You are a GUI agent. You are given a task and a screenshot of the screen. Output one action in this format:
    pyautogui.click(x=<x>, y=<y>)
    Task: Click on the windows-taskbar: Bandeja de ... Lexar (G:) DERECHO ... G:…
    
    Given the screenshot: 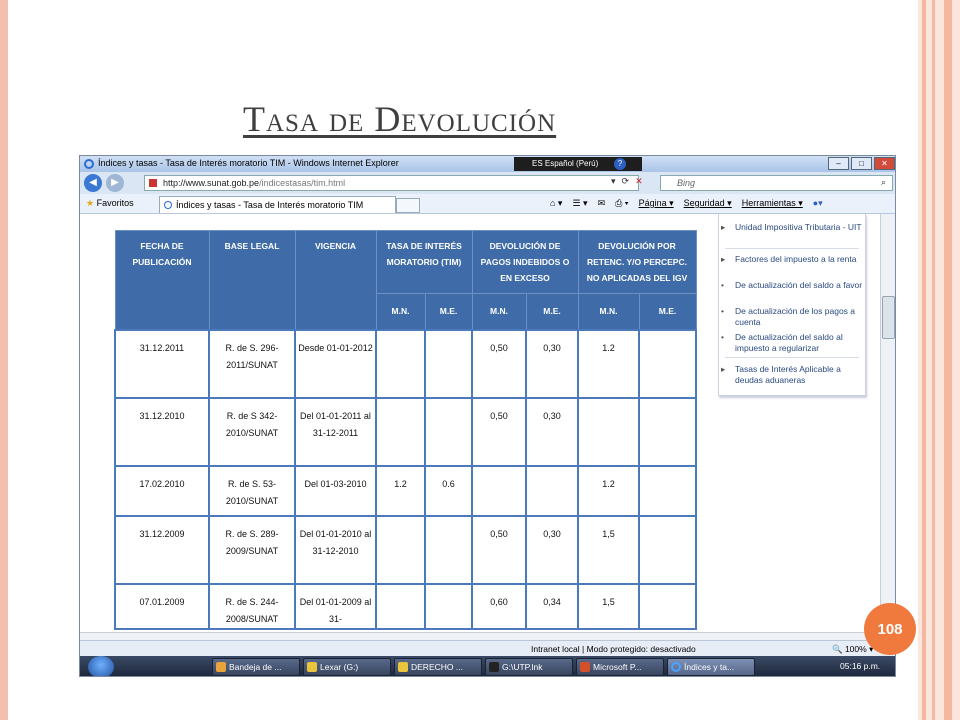 What is the action you would take?
    pyautogui.click(x=487, y=666)
    